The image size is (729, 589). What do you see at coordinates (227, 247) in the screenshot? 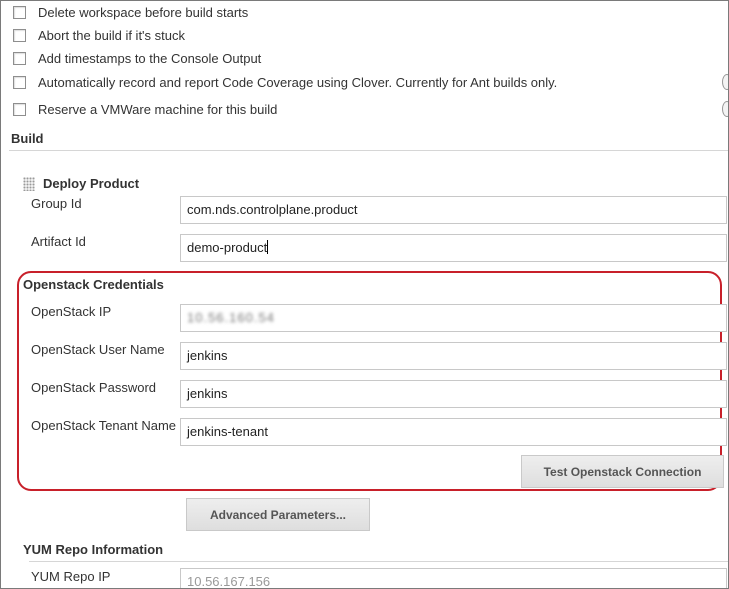
I see `artifact-id-value: demo-product` at bounding box center [227, 247].